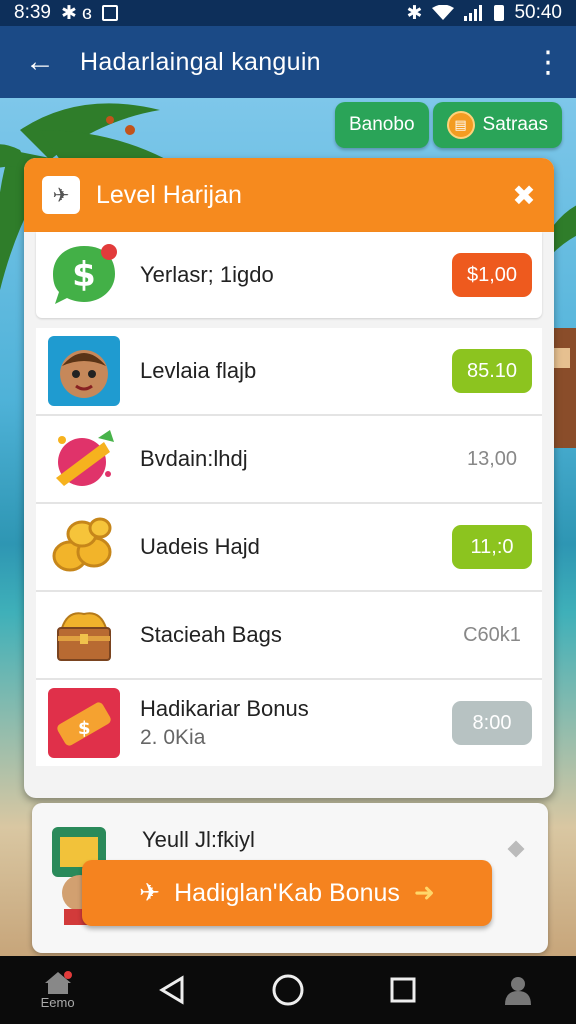 This screenshot has height=1024, width=576. Describe the element at coordinates (424, 893) in the screenshot. I see `arrow-right-icon: ➜` at that location.